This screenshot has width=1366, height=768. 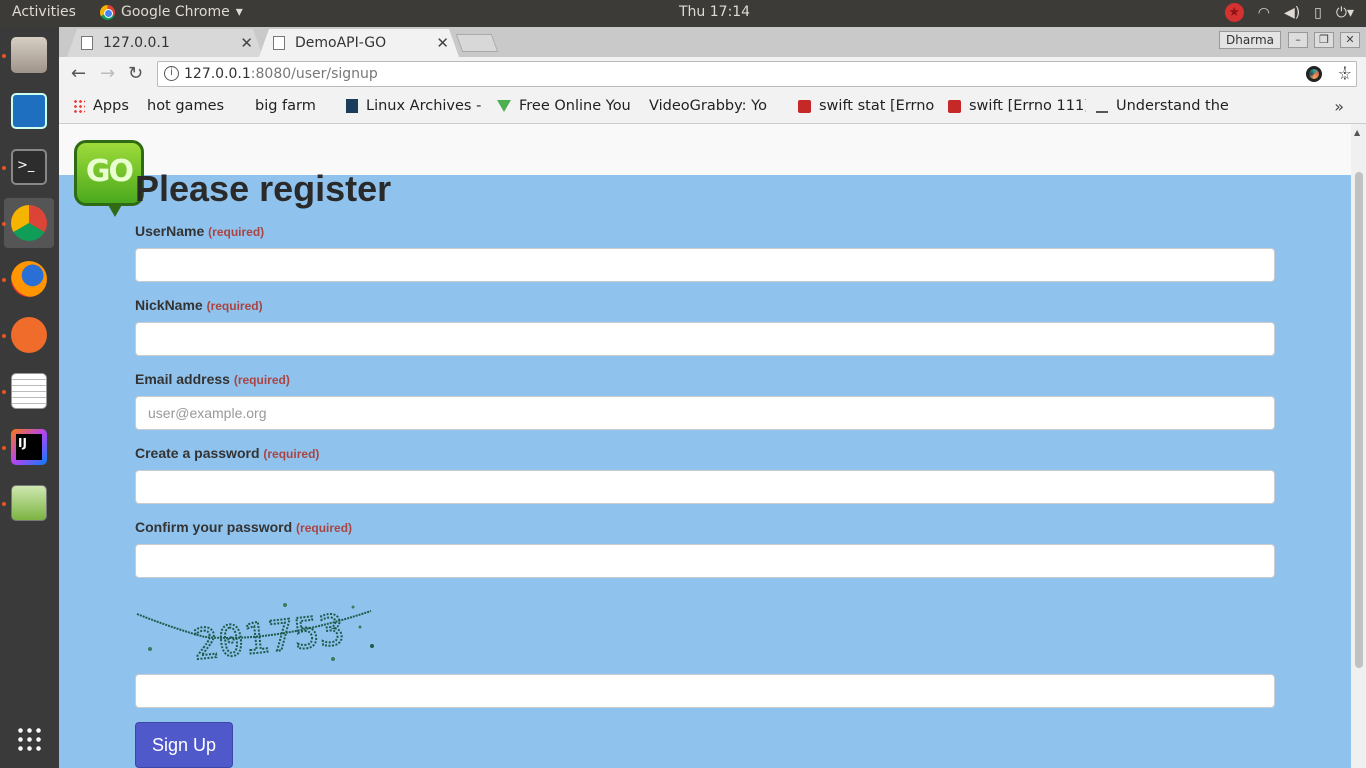 I want to click on chrome-launcher, so click(x=29, y=223).